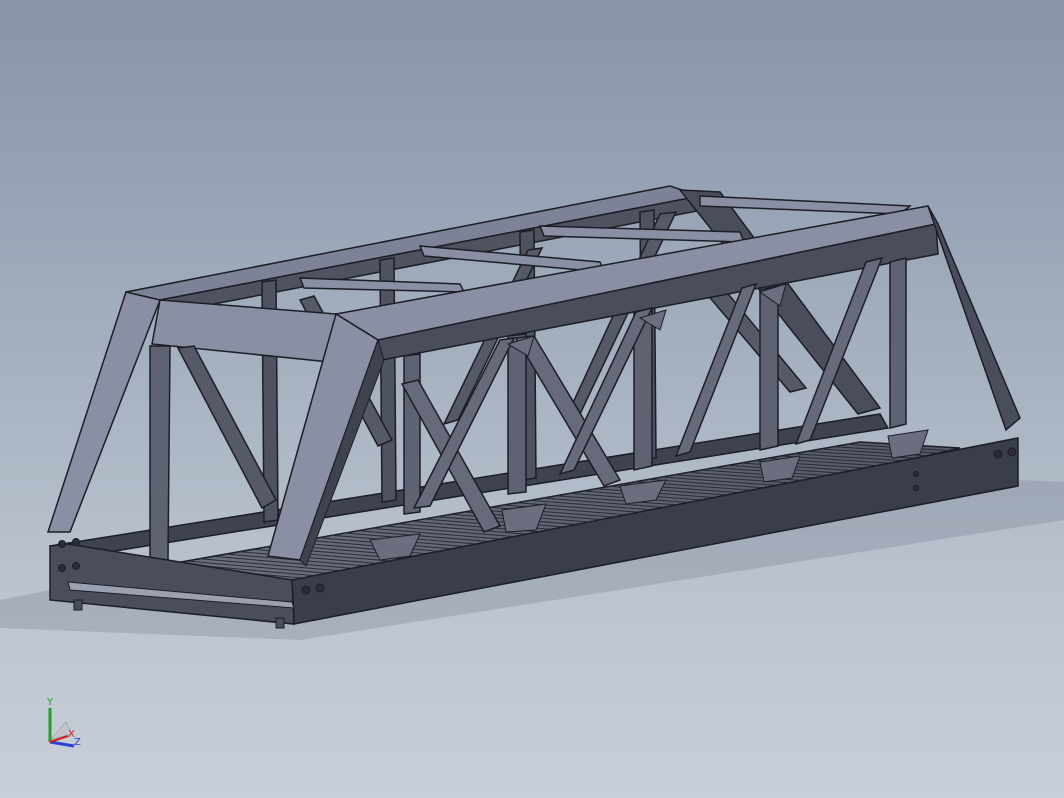 The height and width of the screenshot is (798, 1064). What do you see at coordinates (974, 318) in the screenshot?
I see `near-right-end-post` at bounding box center [974, 318].